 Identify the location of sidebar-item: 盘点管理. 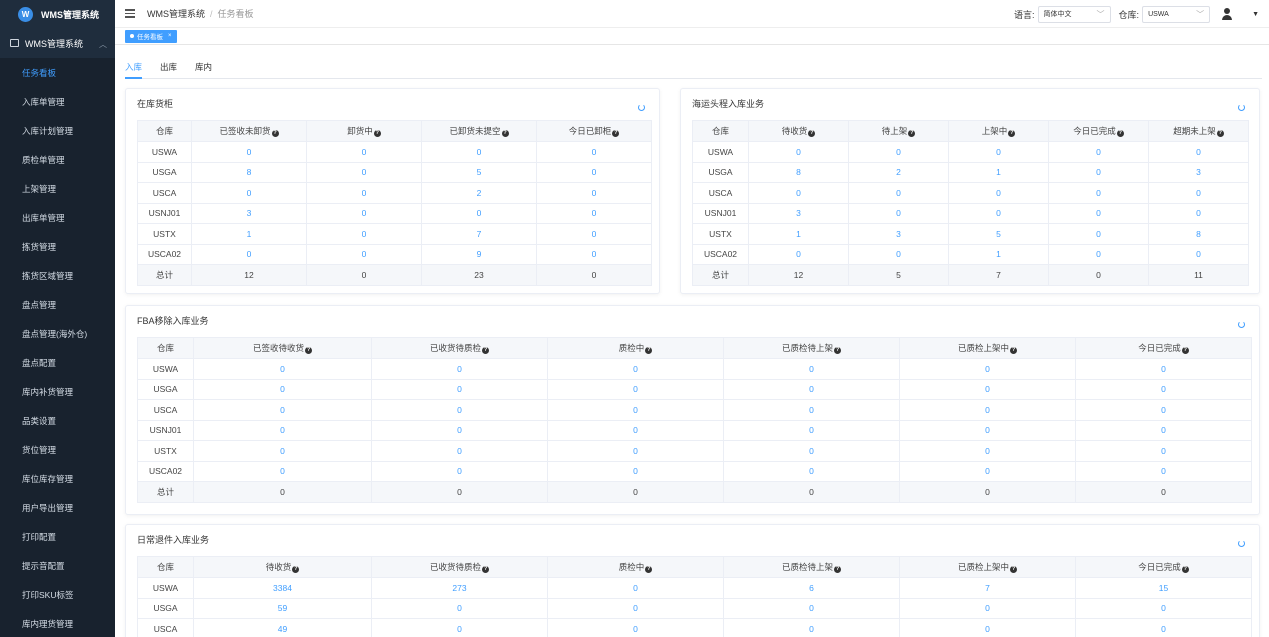
(57, 304).